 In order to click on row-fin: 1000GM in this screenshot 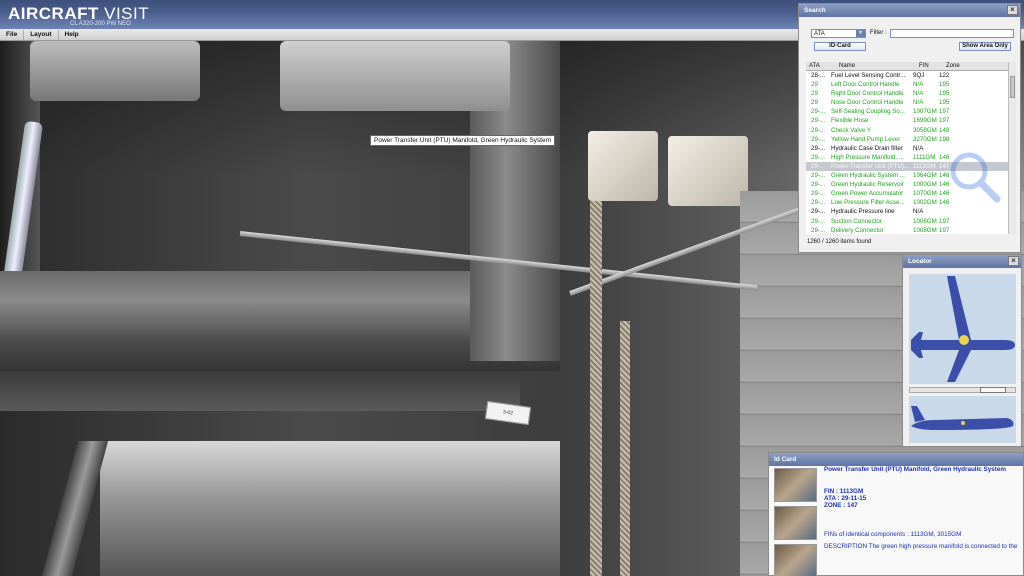, I will do `click(925, 185)`.